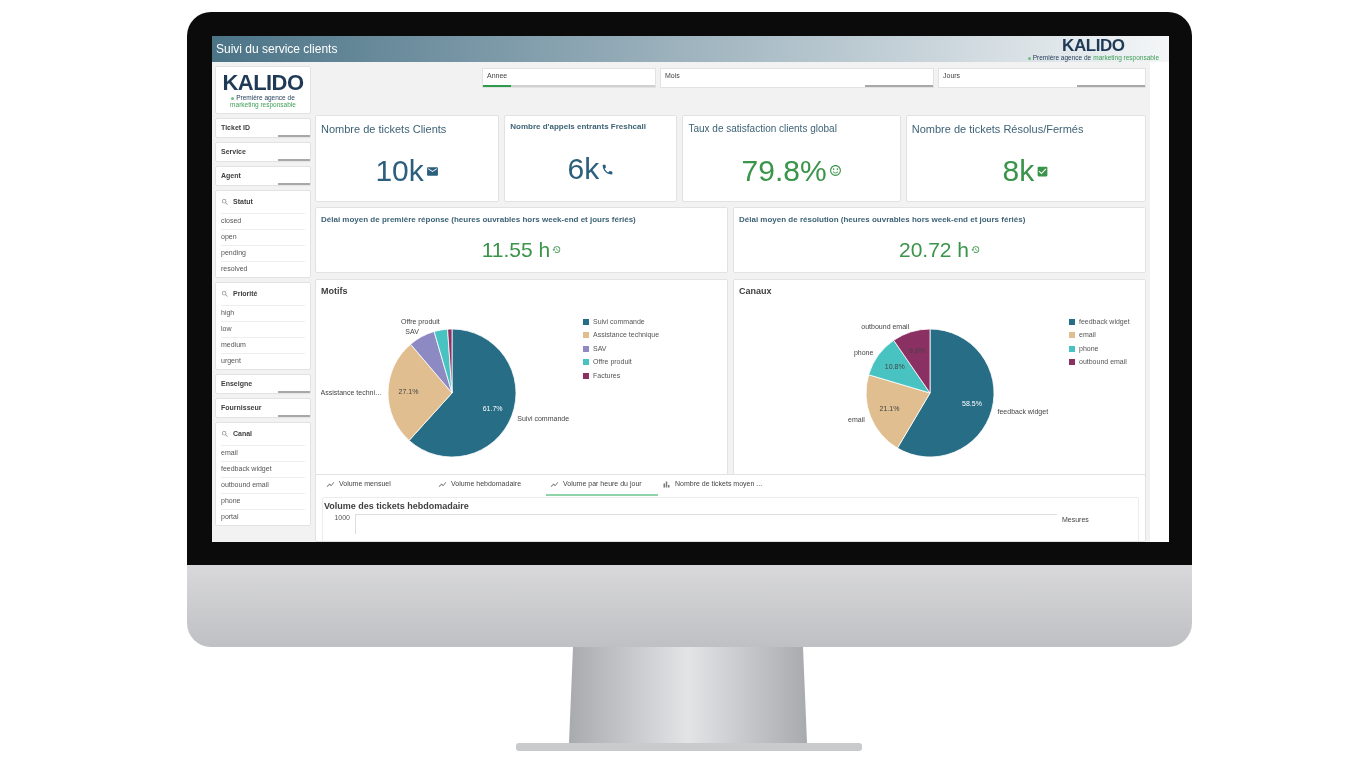 This screenshot has width=1366, height=768. What do you see at coordinates (399, 171) in the screenshot?
I see `kpi-value: 10k` at bounding box center [399, 171].